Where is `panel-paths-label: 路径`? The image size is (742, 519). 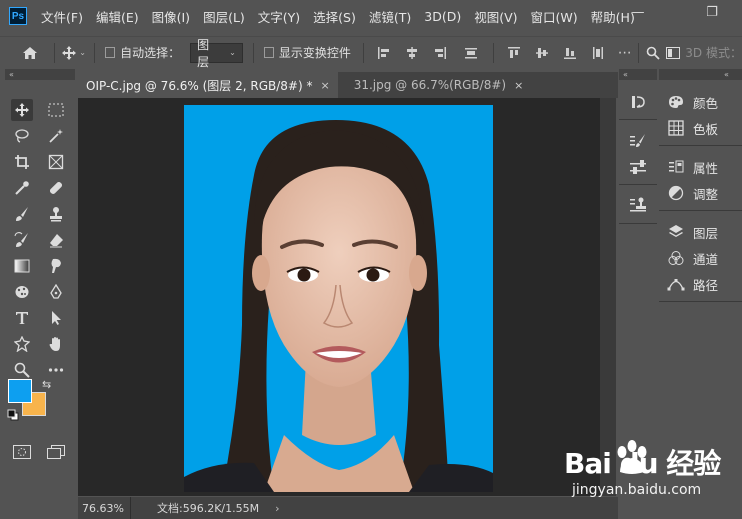 panel-paths-label: 路径 is located at coordinates (706, 285).